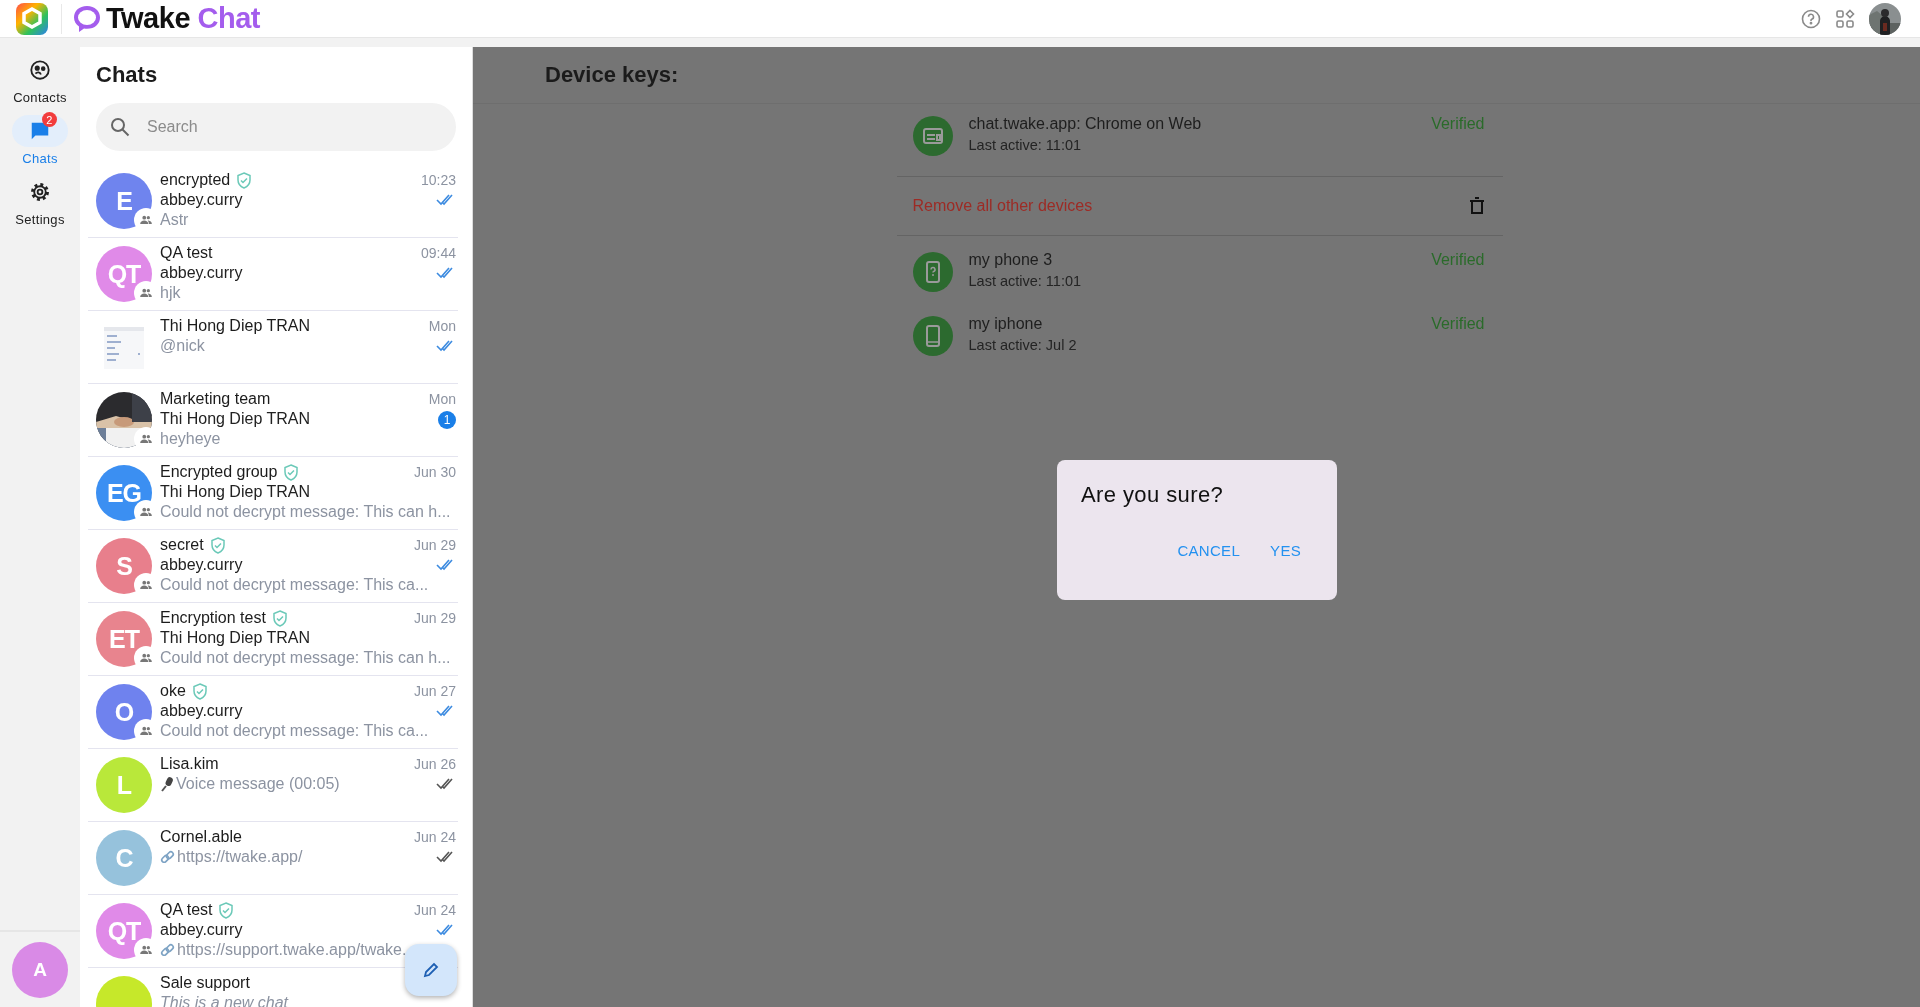  What do you see at coordinates (1153, 495) in the screenshot?
I see `dialog-title: Are you sure?` at bounding box center [1153, 495].